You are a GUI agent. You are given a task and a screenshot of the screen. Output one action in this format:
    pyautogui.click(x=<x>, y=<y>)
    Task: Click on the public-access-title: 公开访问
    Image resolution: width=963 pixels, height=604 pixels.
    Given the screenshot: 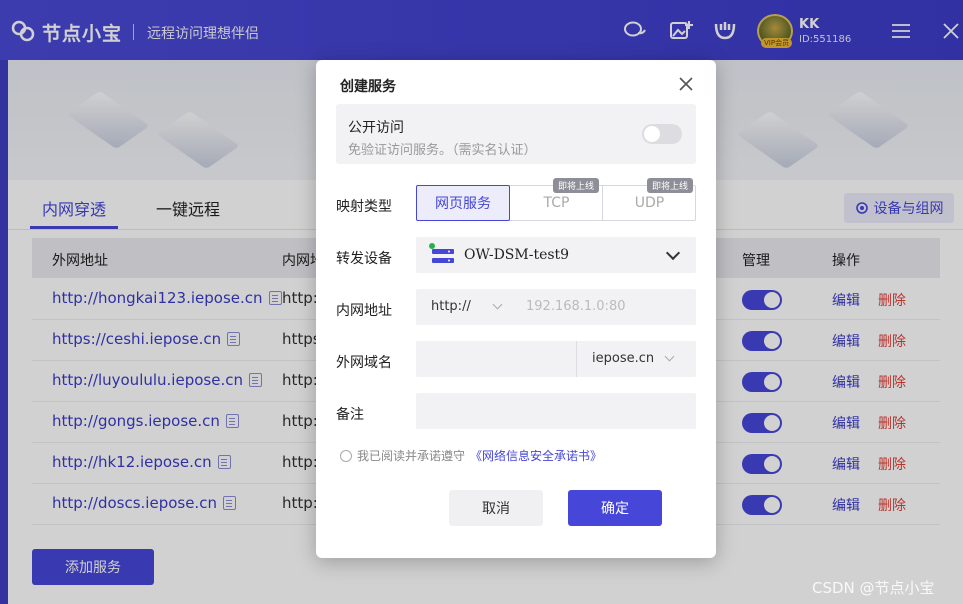 What is the action you would take?
    pyautogui.click(x=376, y=128)
    